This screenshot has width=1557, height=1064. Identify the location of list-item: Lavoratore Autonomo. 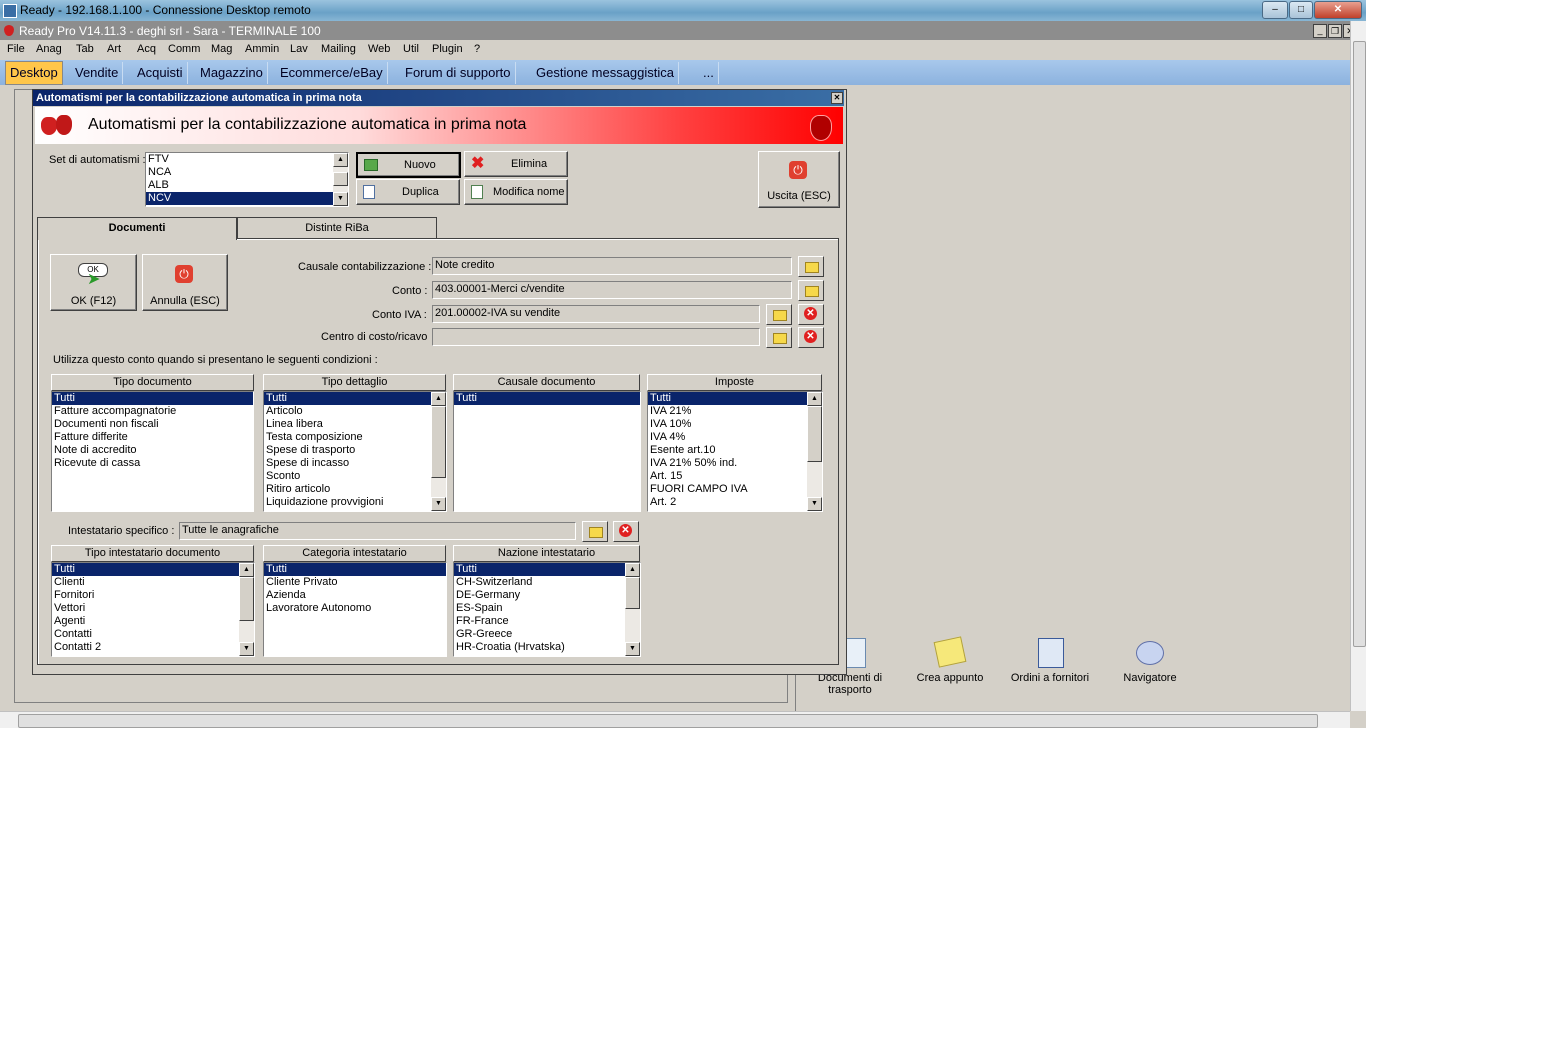
(355, 608).